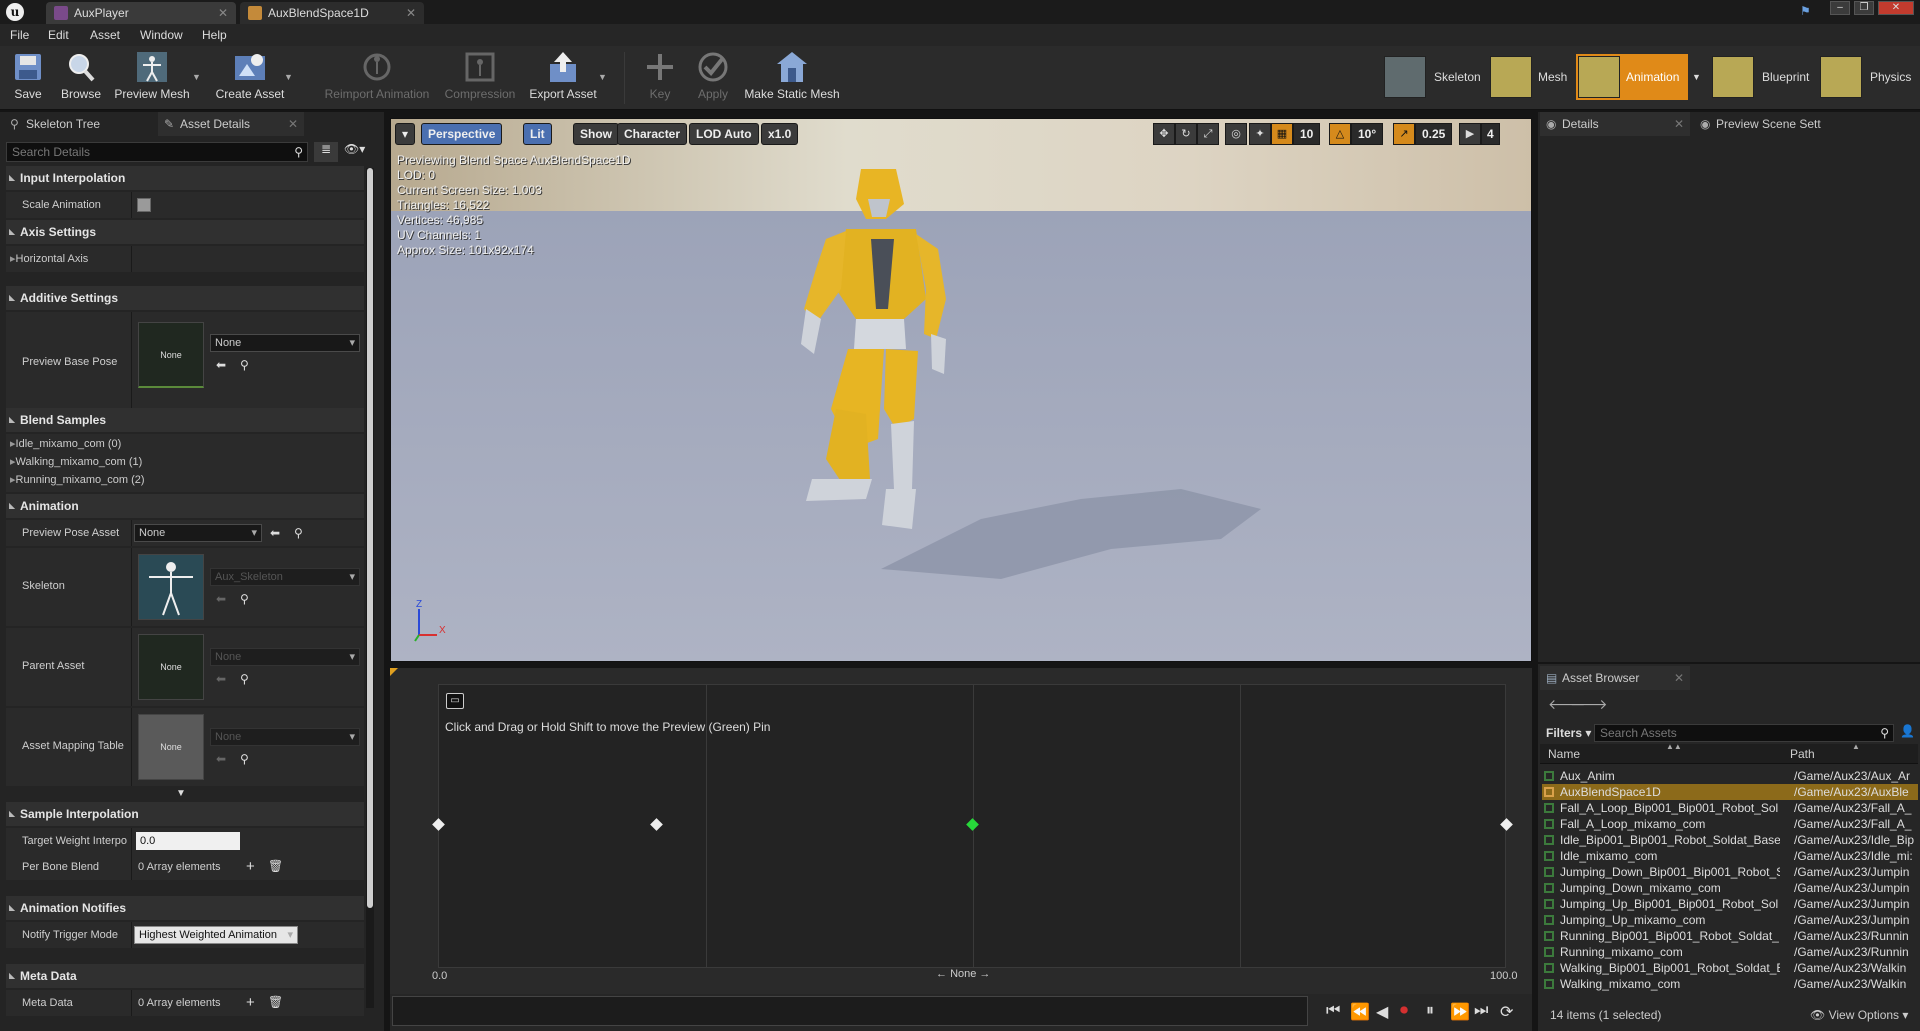 Image resolution: width=1920 pixels, height=1031 pixels. What do you see at coordinates (198, 533) in the screenshot?
I see `preview-pose-combo: None` at bounding box center [198, 533].